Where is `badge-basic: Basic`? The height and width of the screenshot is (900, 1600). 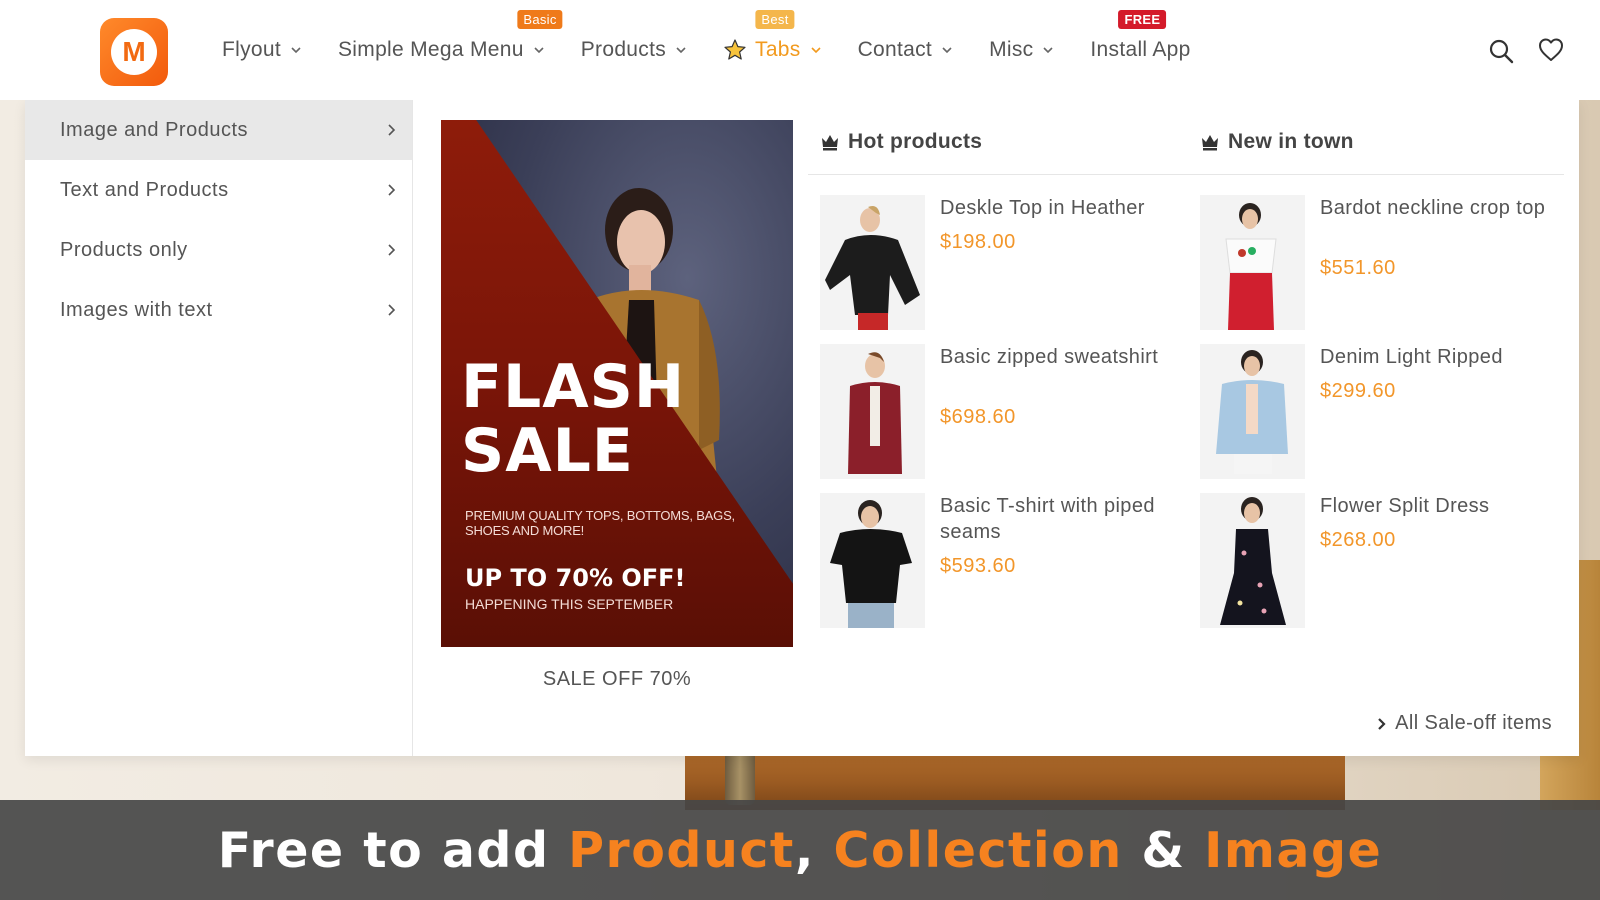
badge-basic: Basic is located at coordinates (540, 19).